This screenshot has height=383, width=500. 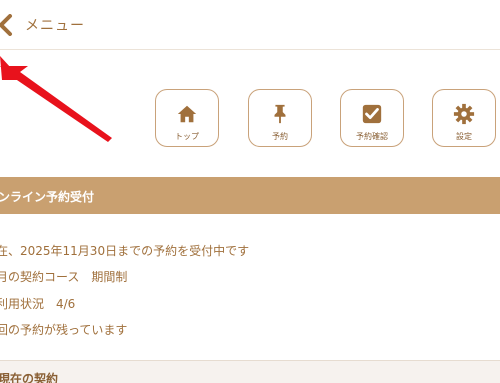 I want to click on annotation-arrow, so click(x=56, y=99).